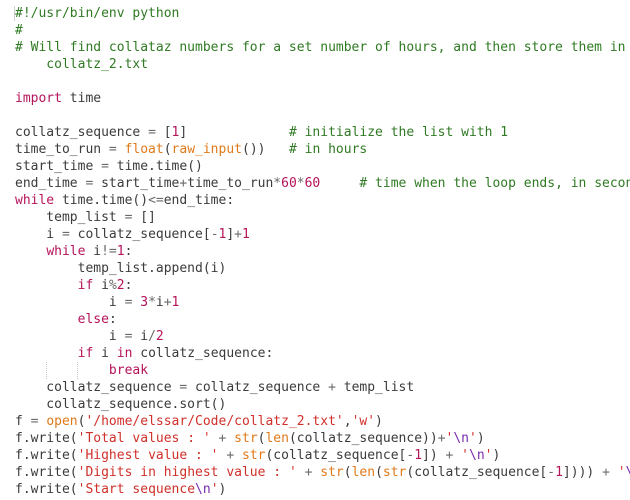  Describe the element at coordinates (121, 268) in the screenshot. I see `code-text-token: temp_list.append(i)` at that location.